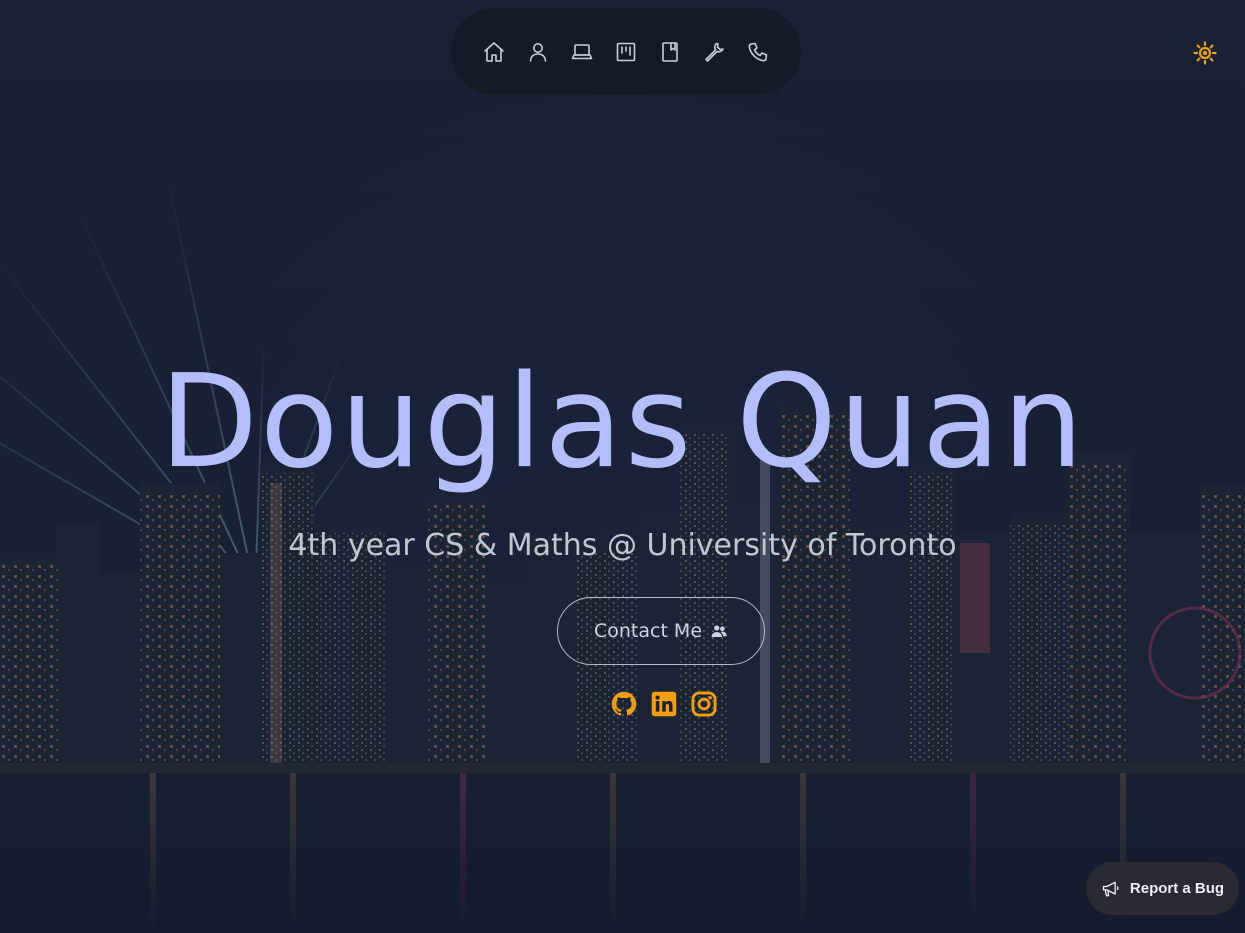 This screenshot has width=1245, height=933. I want to click on instagram-link, so click(704, 704).